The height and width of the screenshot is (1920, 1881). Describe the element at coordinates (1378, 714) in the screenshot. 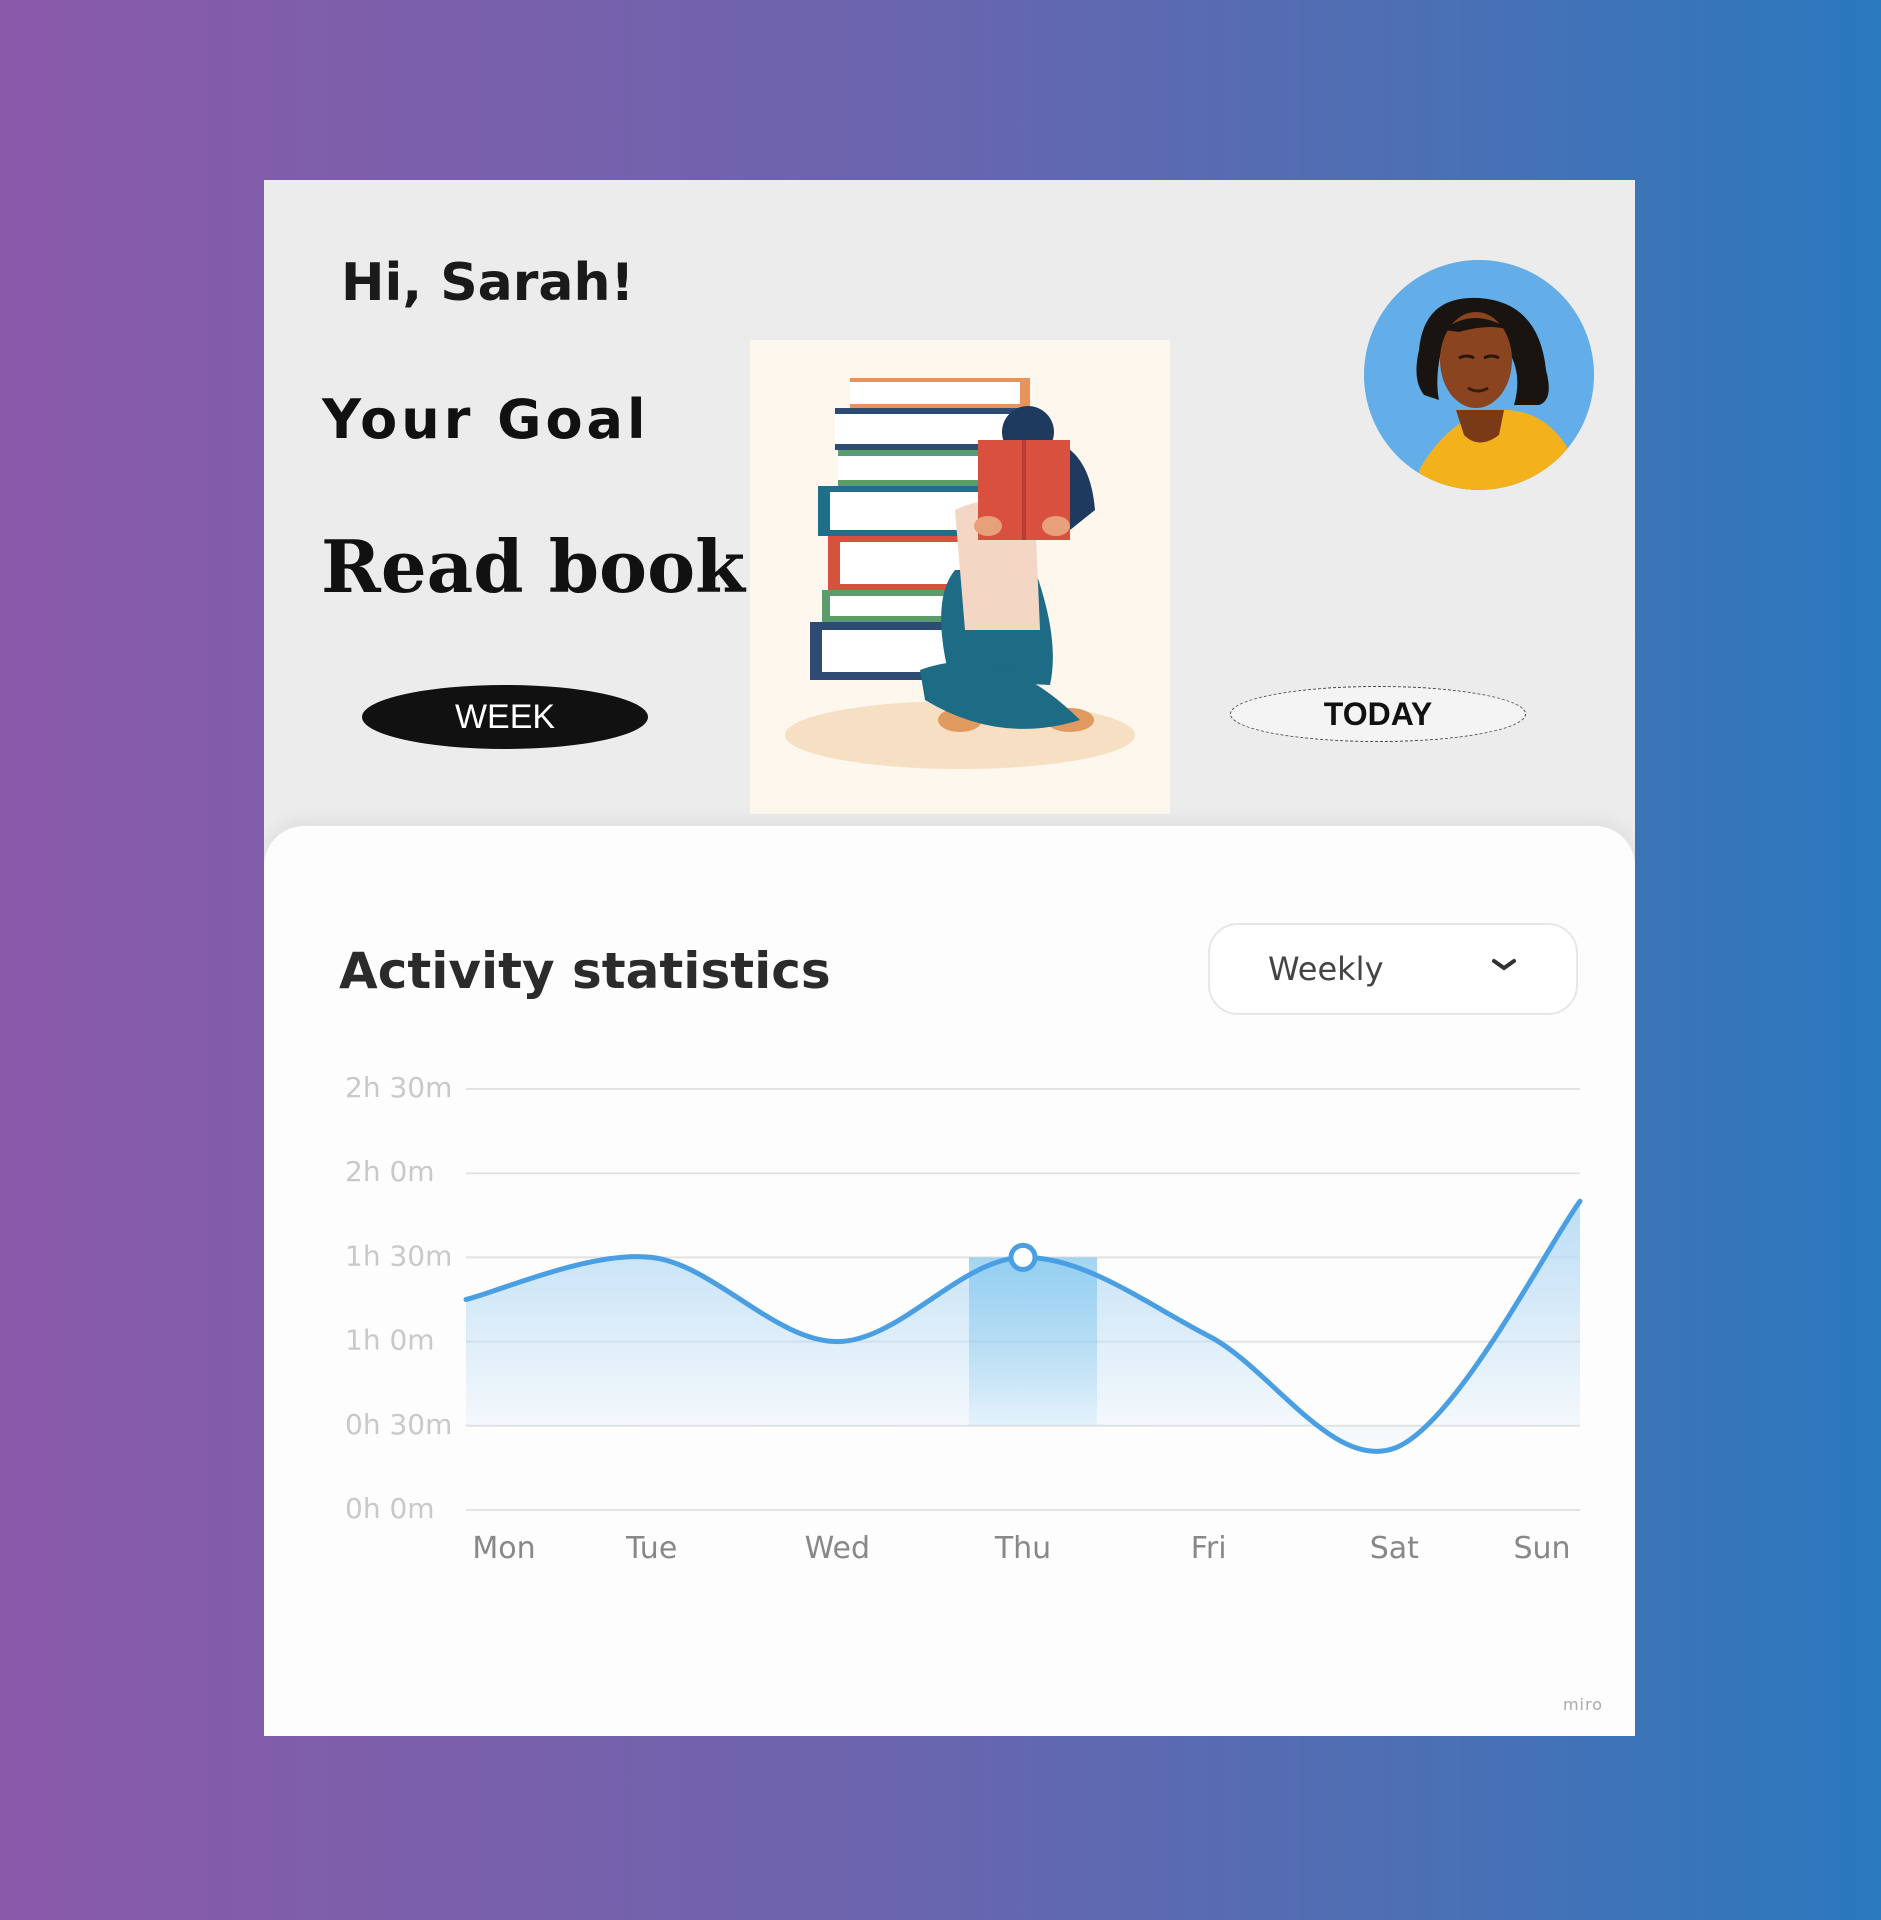

I see `today-button: TODAY` at that location.